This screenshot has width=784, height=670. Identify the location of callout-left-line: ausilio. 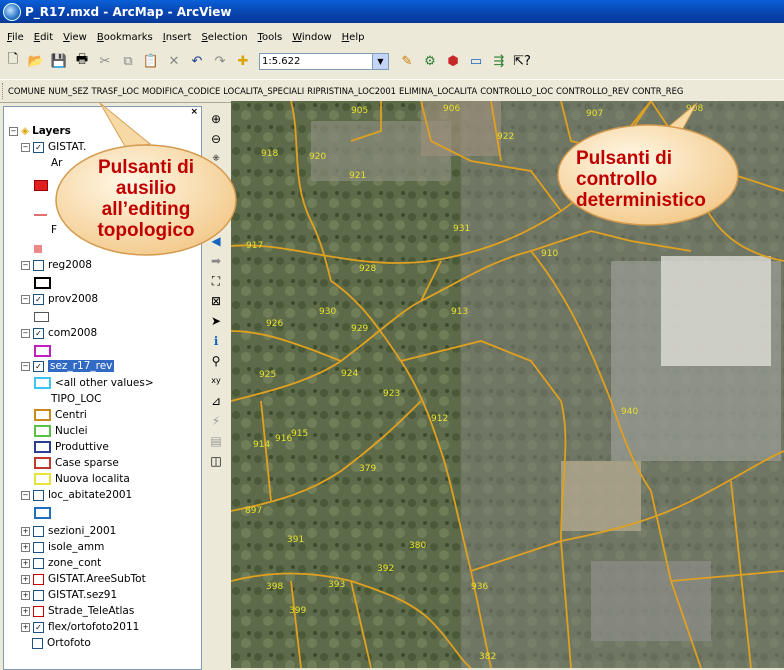
(146, 188).